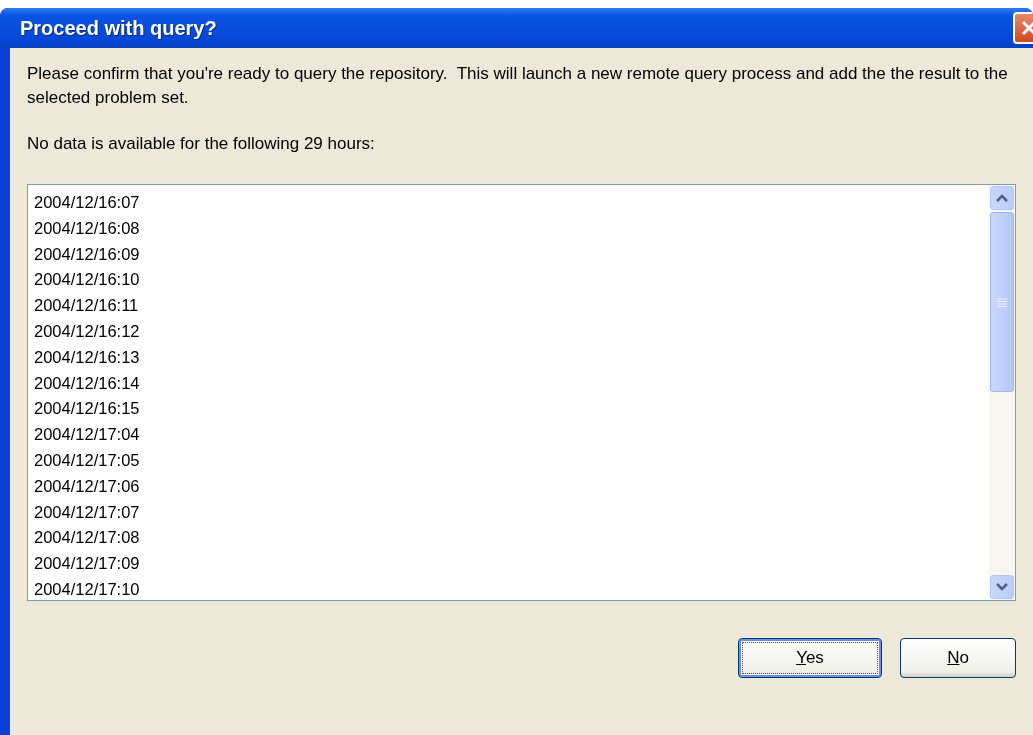 The height and width of the screenshot is (735, 1033). What do you see at coordinates (511, 203) in the screenshot?
I see `list-item: 2004/12/16:07` at bounding box center [511, 203].